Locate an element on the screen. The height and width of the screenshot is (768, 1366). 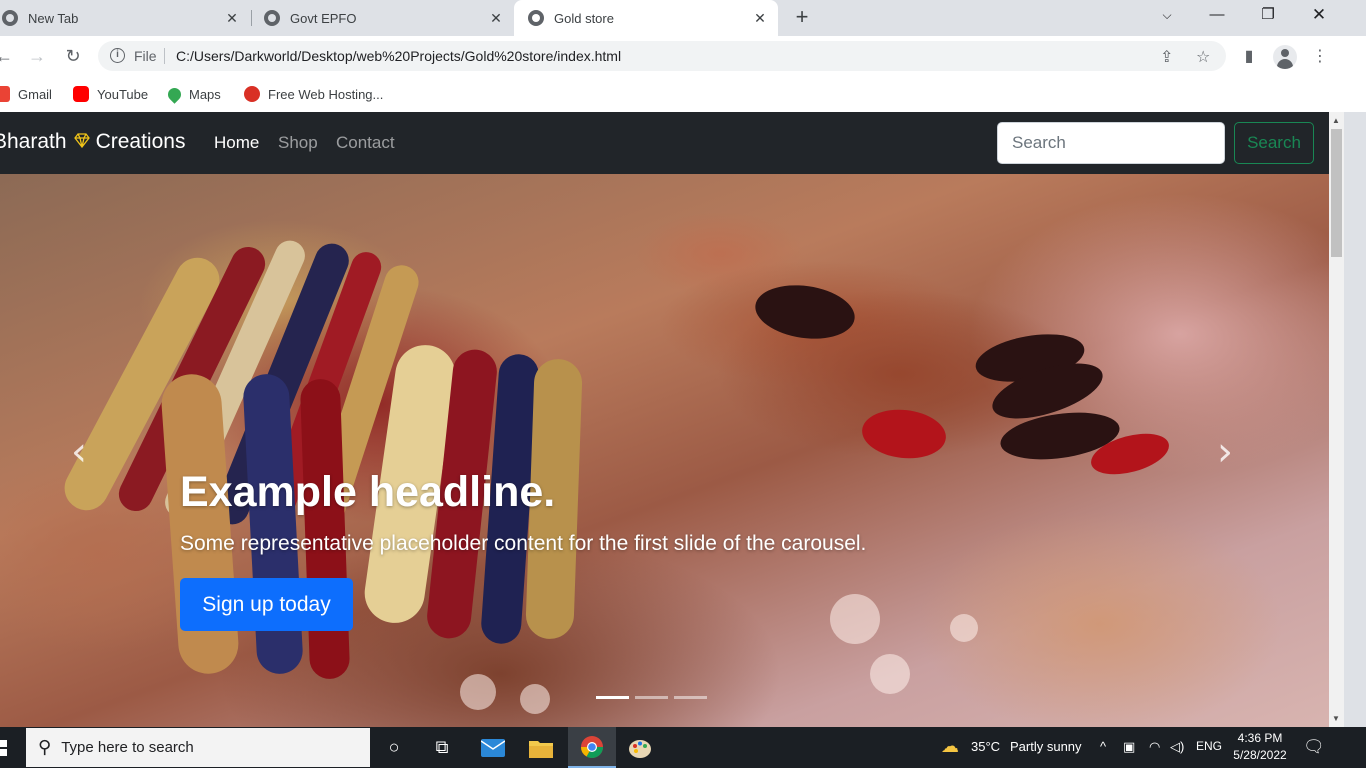
file-explorer-folder-icon is located at coordinates (541, 747).